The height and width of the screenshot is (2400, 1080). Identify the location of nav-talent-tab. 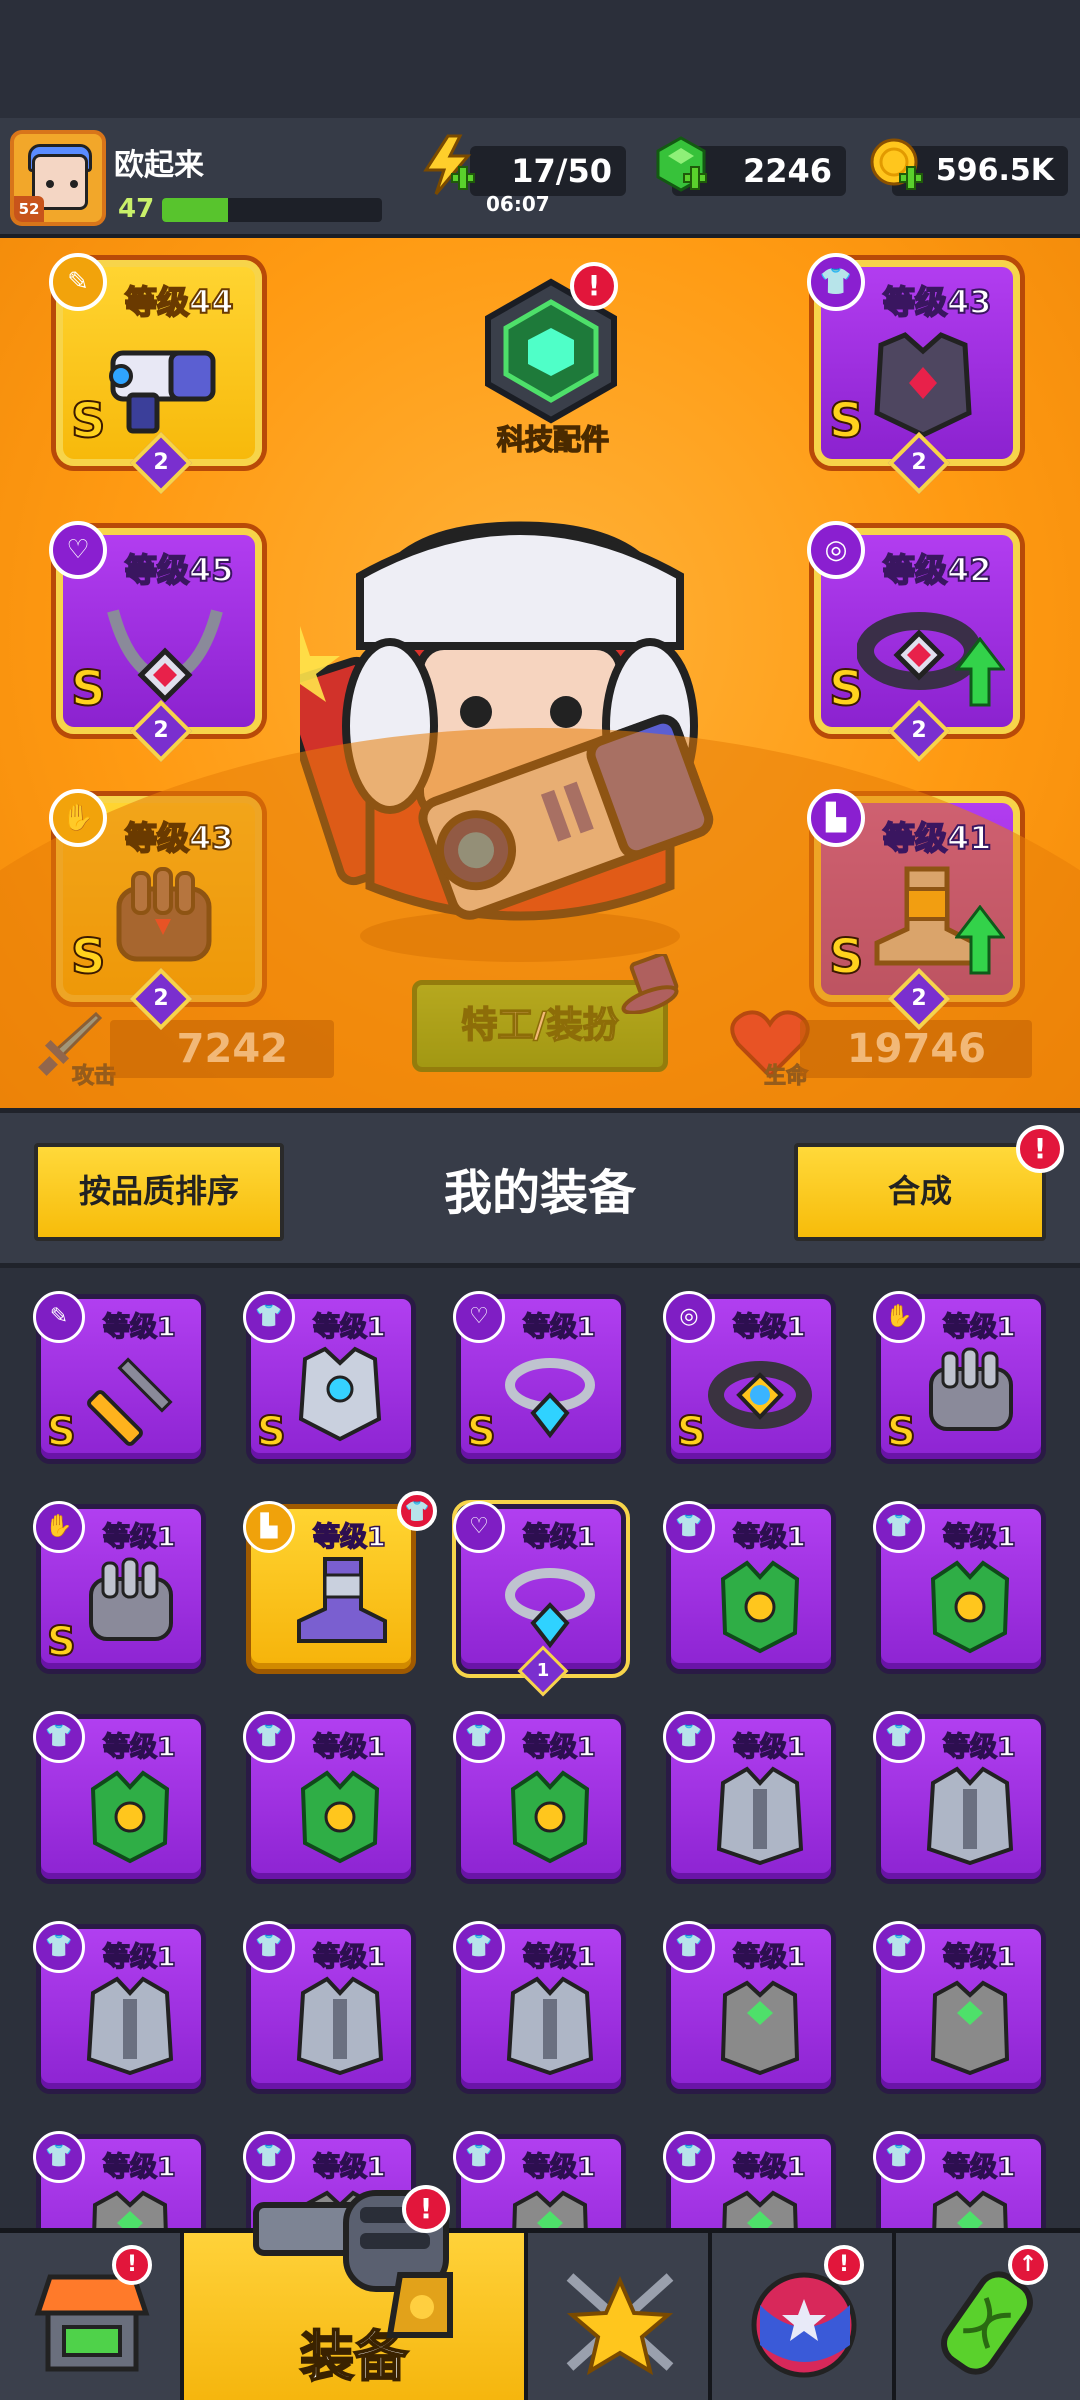
(620, 2316).